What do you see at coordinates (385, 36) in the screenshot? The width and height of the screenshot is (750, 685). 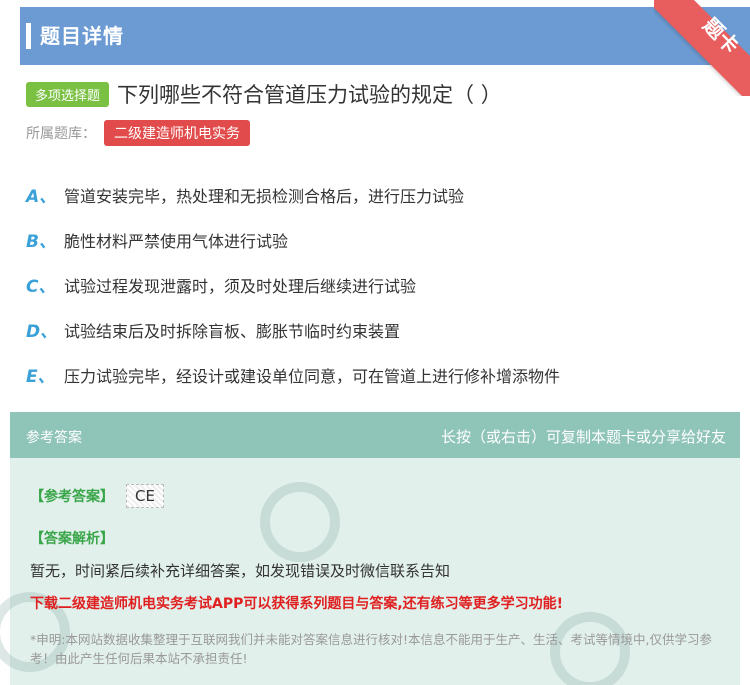 I see `header-bar` at bounding box center [385, 36].